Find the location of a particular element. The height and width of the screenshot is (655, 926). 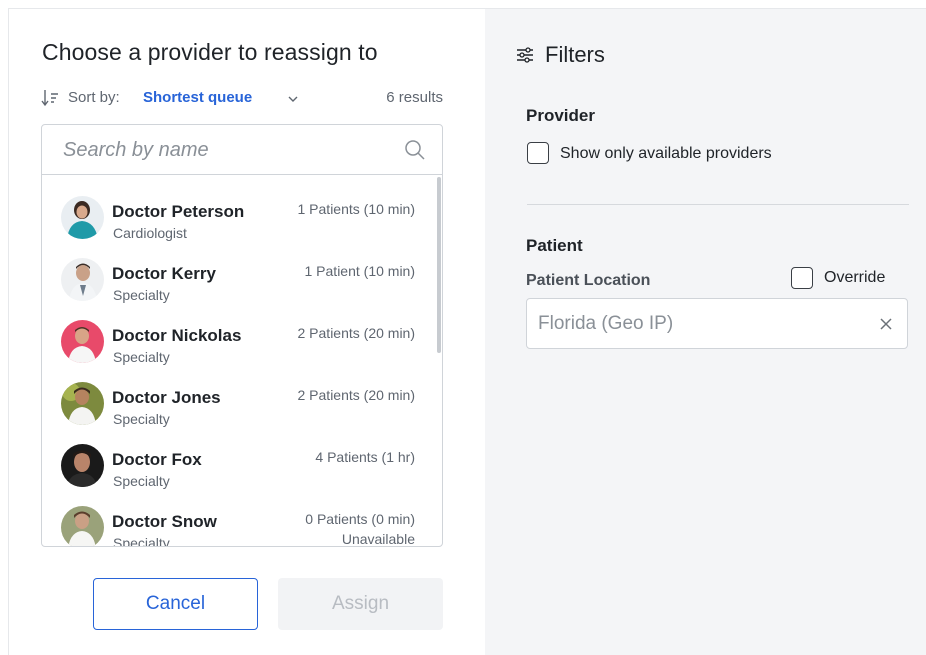

sort-bar: Sort by: Shortest queue 6 results is located at coordinates (242, 99).